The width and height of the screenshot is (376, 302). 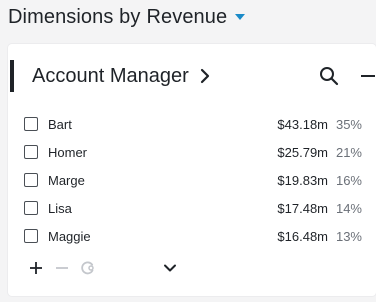 I want to click on list-item: Homer $25.79m 21%, so click(x=193, y=152).